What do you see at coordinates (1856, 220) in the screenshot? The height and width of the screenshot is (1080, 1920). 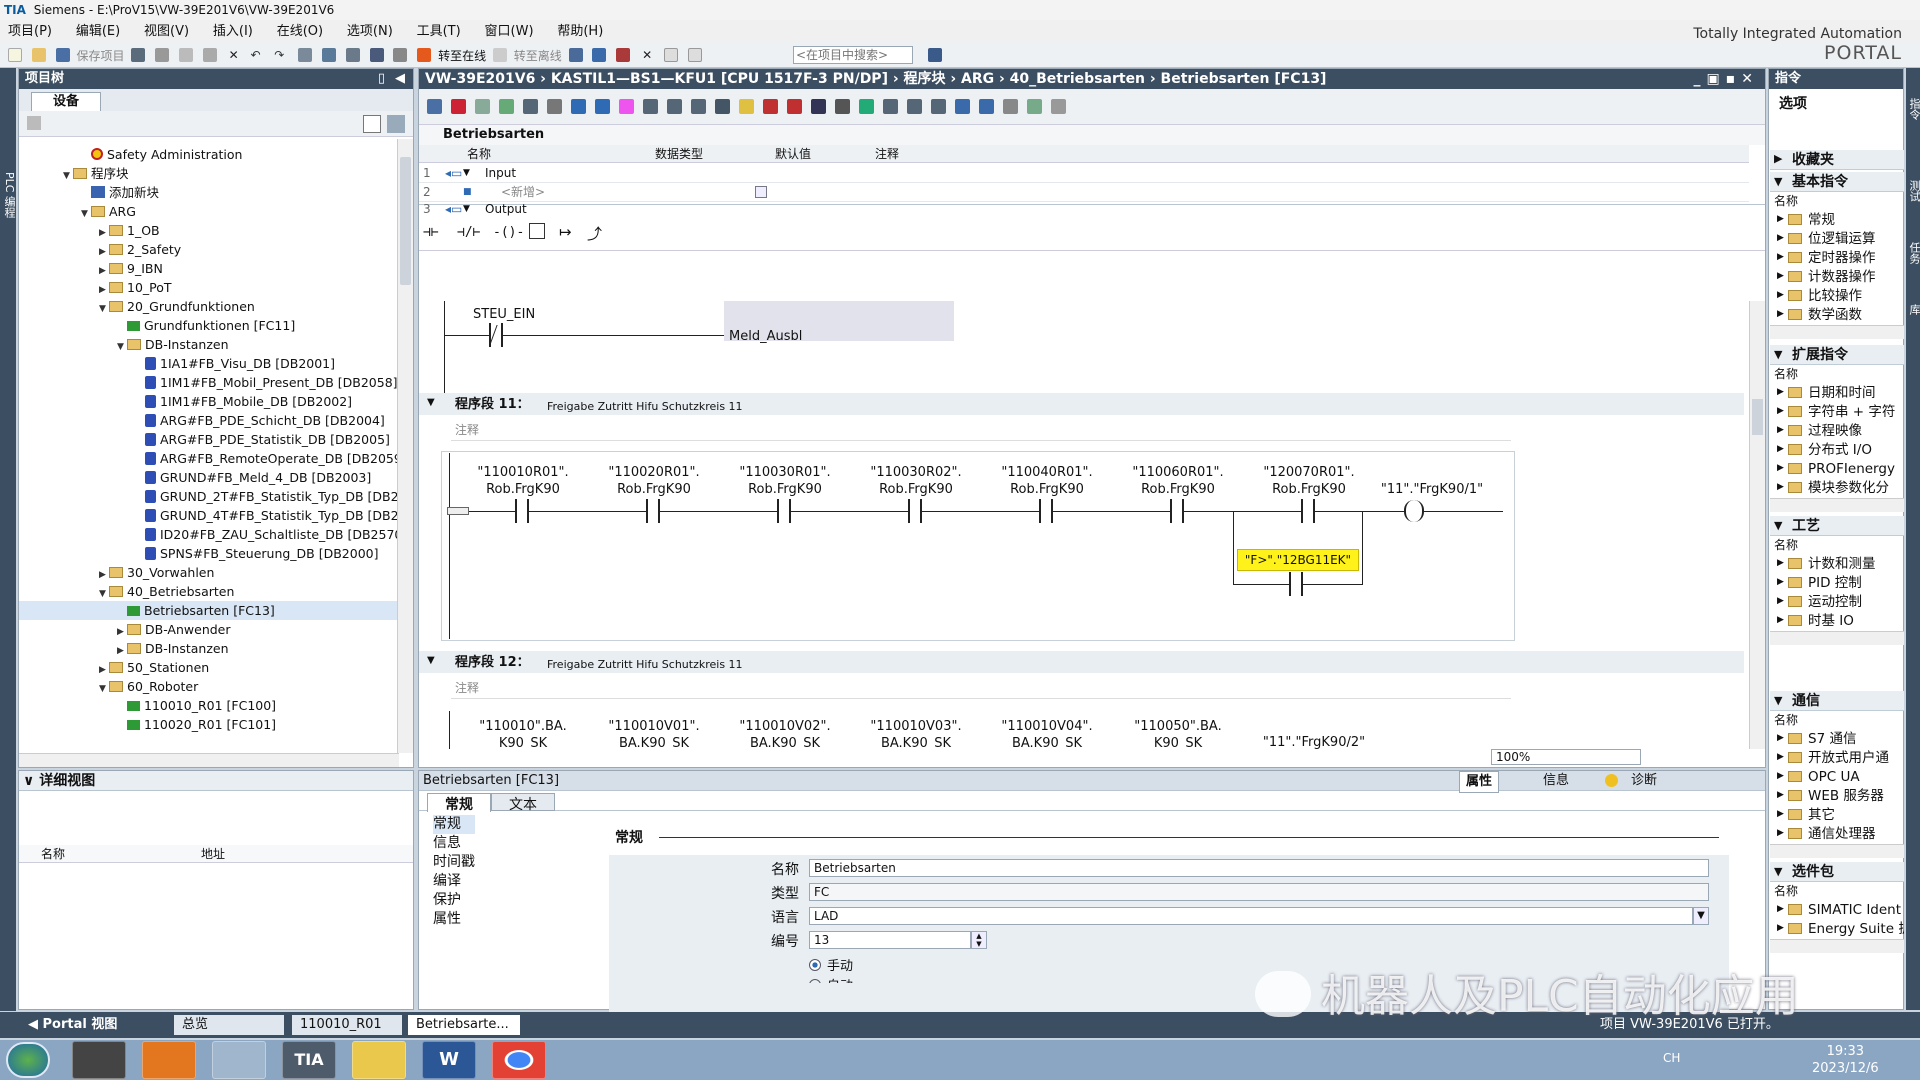 I see `instruction-item: 常规` at bounding box center [1856, 220].